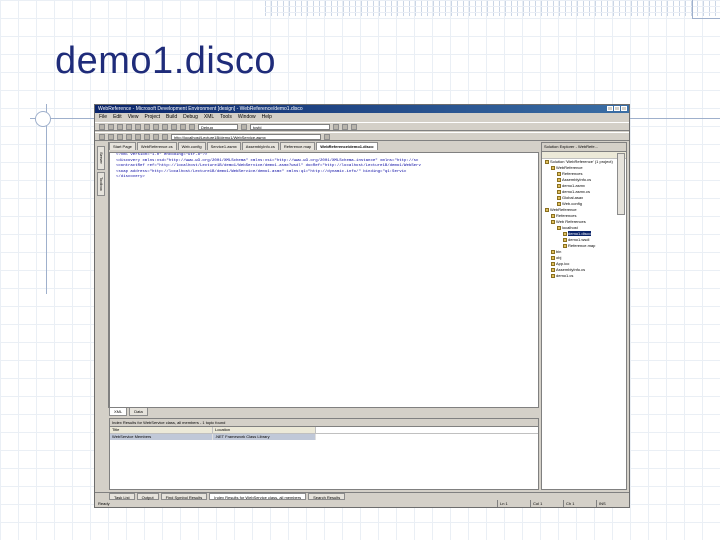 The width and height of the screenshot is (720, 540). I want to click on tab-start-page: Start Page, so click(122, 146).